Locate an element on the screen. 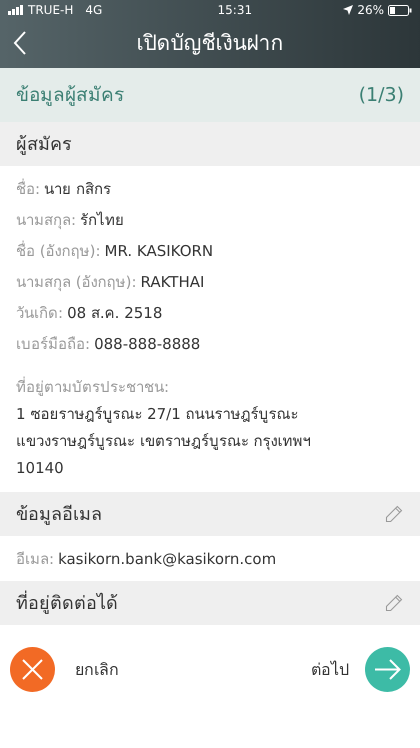  network-text: 4G is located at coordinates (93, 10).